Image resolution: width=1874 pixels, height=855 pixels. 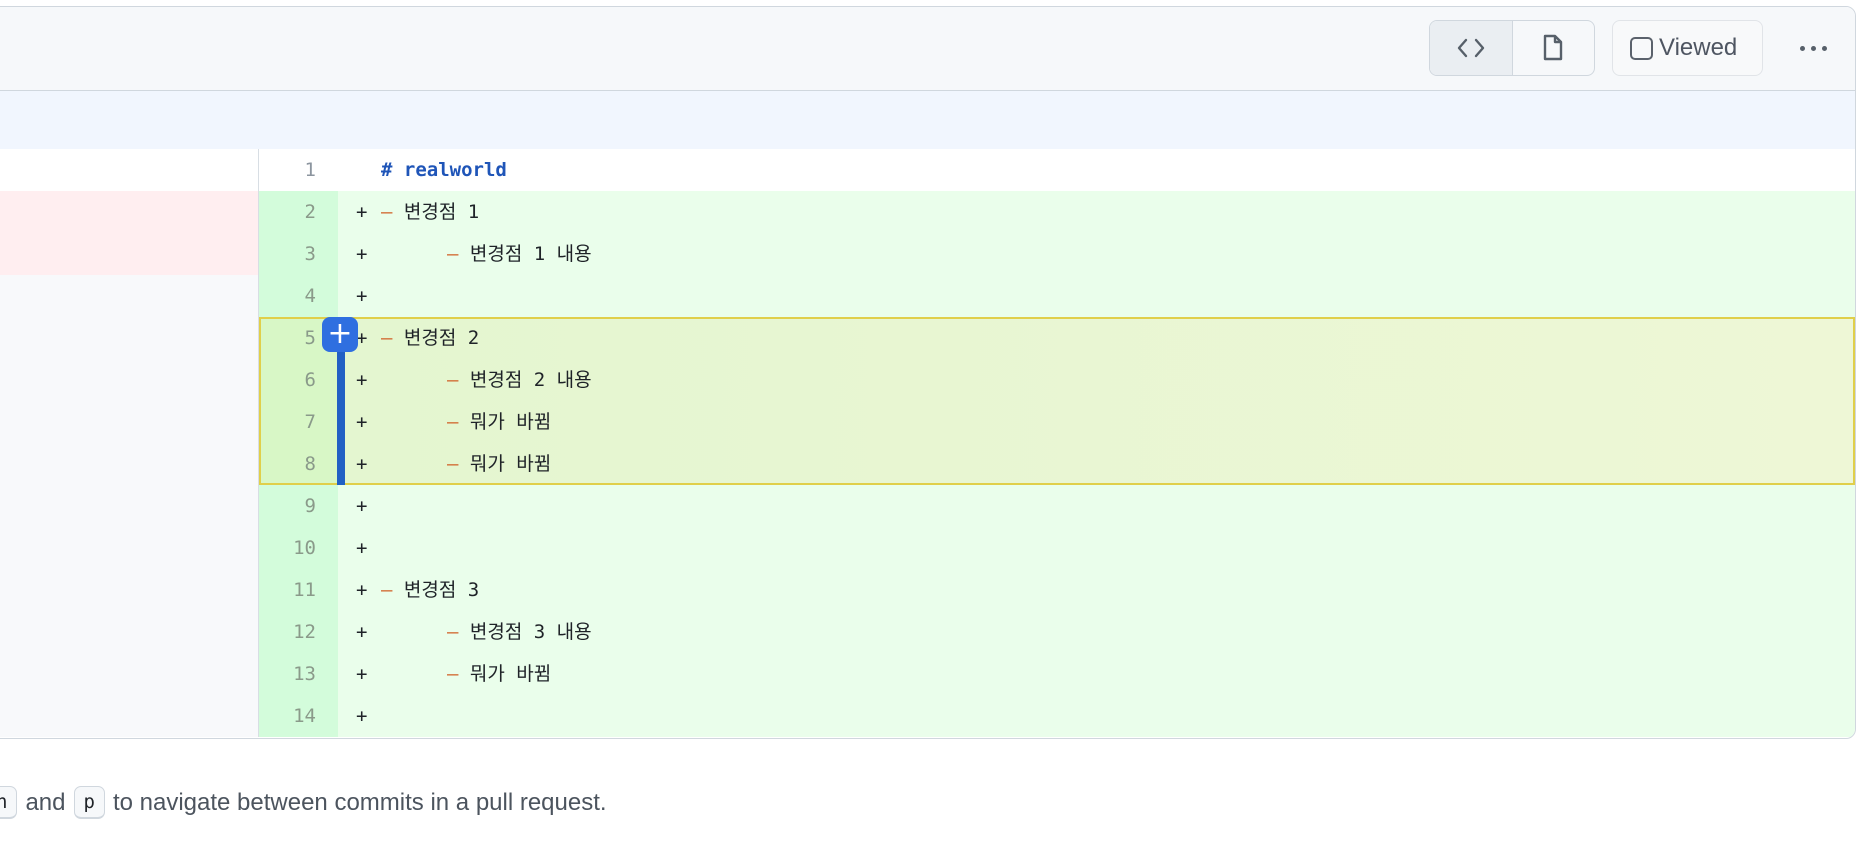 I want to click on diff-line: 10 +, so click(x=927, y=548).